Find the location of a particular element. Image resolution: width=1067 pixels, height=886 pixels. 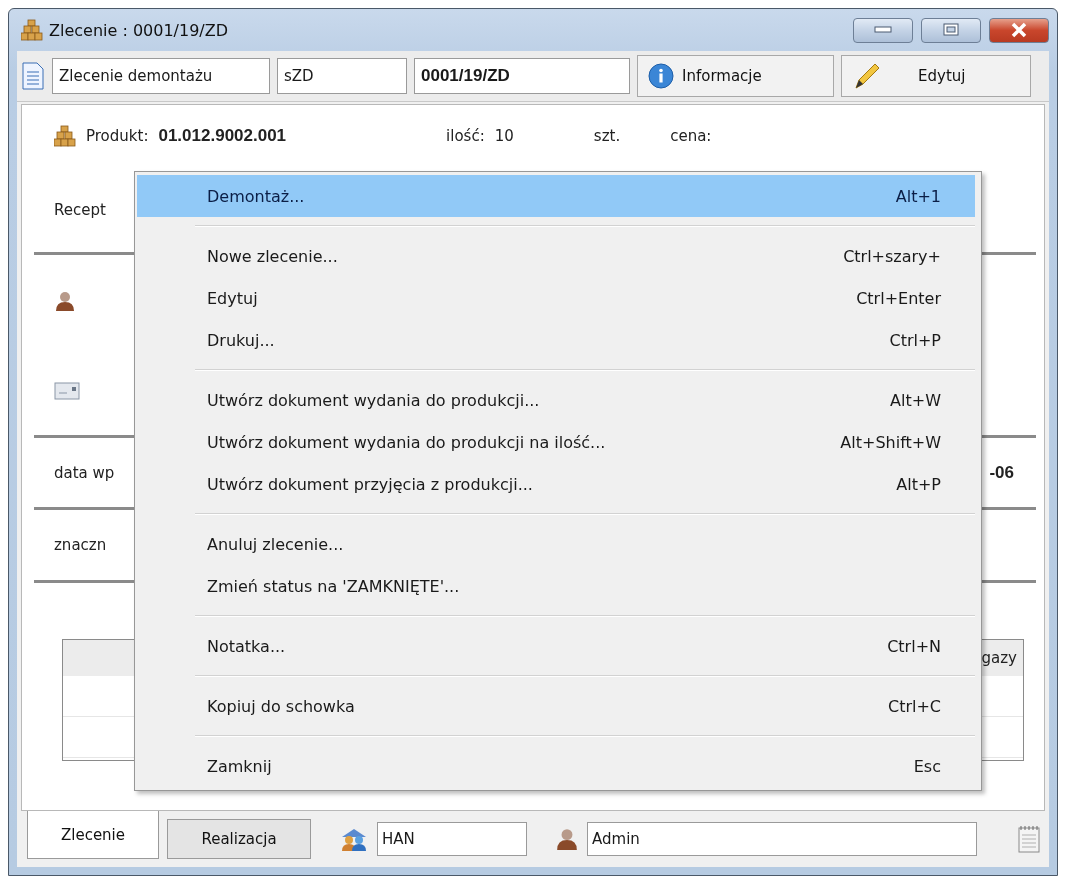

shortcut-label: Esc is located at coordinates (927, 766).